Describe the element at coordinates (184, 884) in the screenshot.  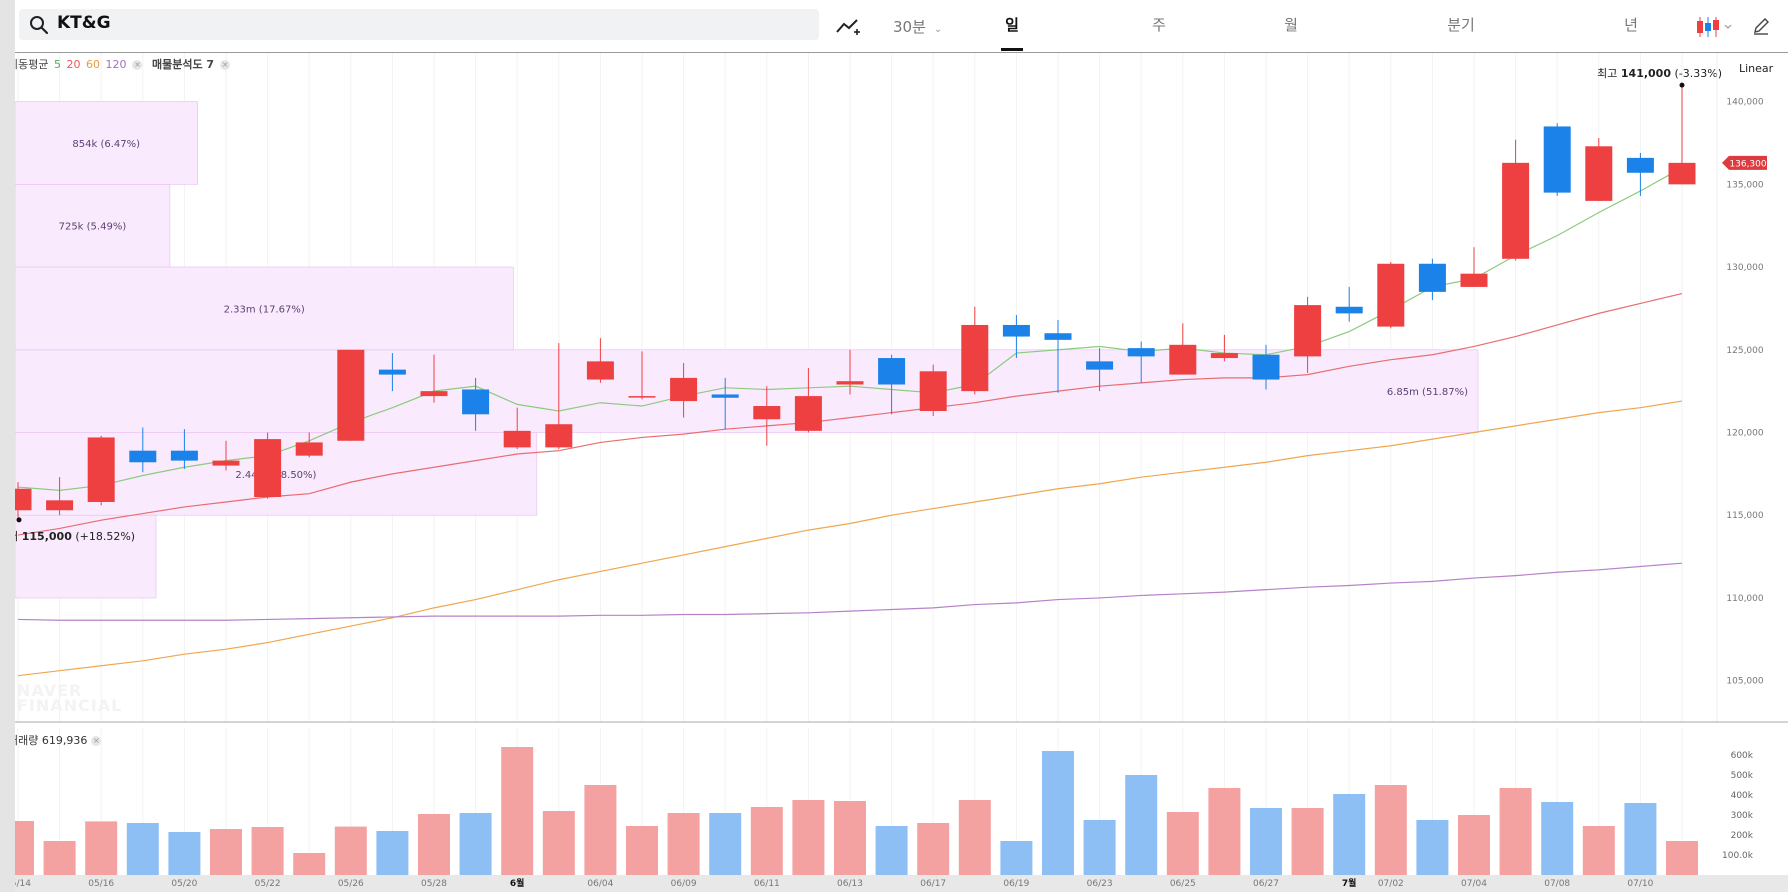
I see `date-tick-label: 05/20` at that location.